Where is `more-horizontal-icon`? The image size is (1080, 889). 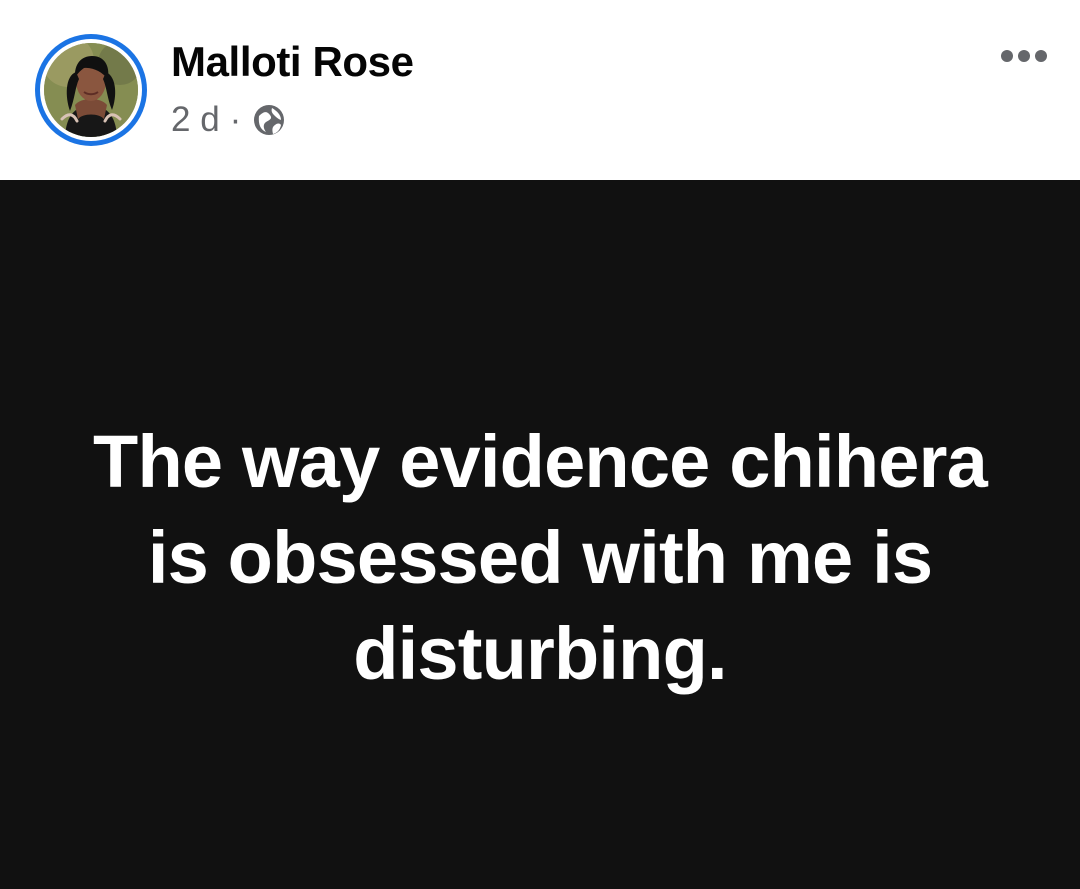
more-horizontal-icon is located at coordinates (1024, 56).